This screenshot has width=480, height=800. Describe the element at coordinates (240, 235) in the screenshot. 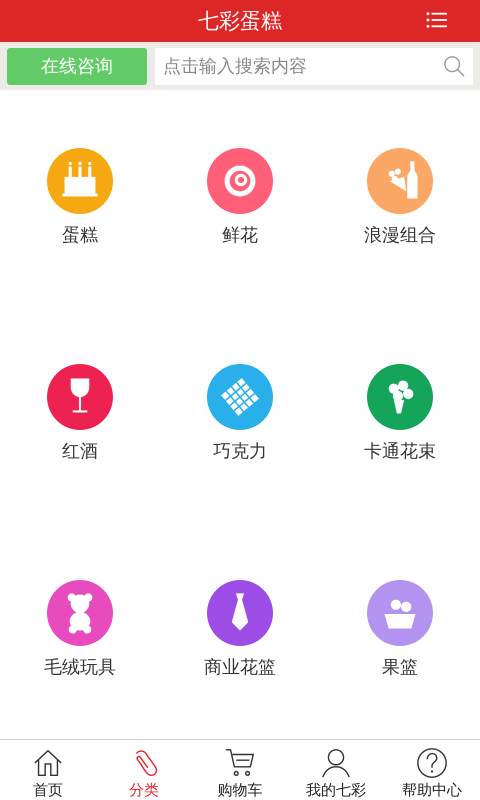

I see `category-label: 鲜花` at that location.